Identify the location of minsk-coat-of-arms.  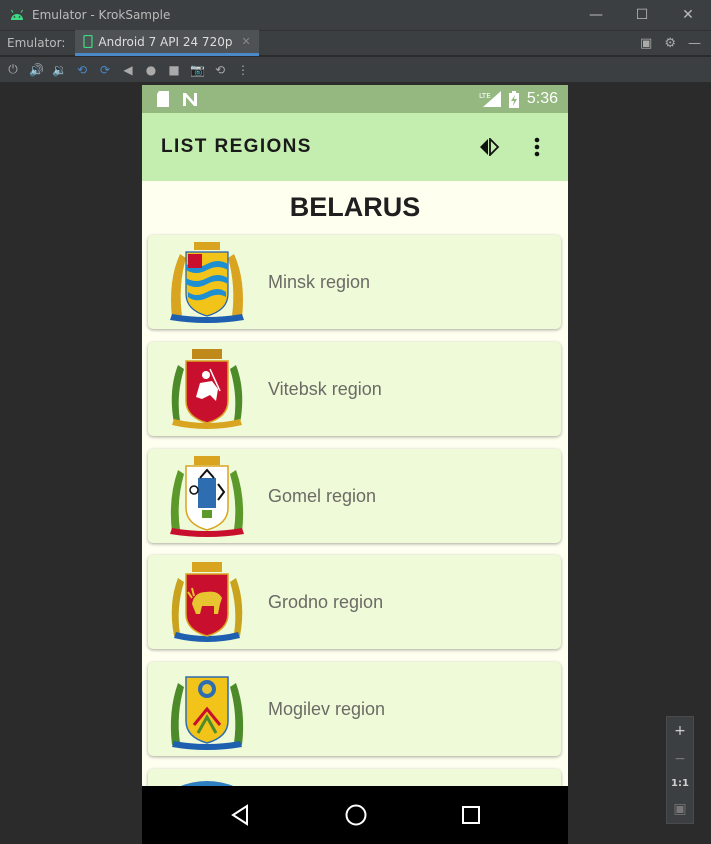
(207, 282).